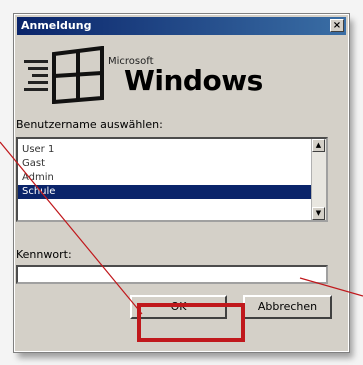 This screenshot has height=365, width=363. Describe the element at coordinates (165, 150) in the screenshot. I see `list-item: User 1` at that location.